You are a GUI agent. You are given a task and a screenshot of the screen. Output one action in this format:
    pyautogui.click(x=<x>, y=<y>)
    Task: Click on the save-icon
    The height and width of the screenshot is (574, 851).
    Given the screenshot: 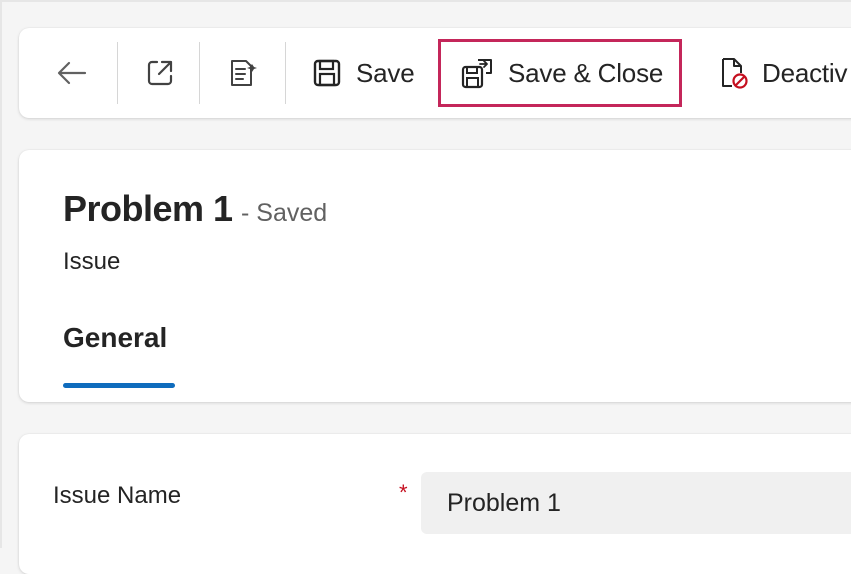 What is the action you would take?
    pyautogui.click(x=327, y=73)
    